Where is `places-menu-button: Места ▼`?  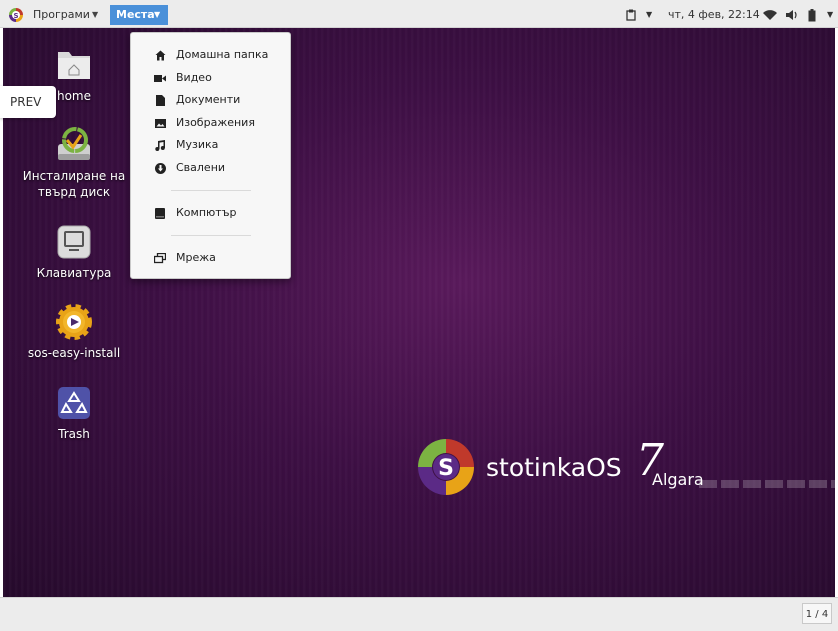
places-menu-button: Места ▼ is located at coordinates (139, 15).